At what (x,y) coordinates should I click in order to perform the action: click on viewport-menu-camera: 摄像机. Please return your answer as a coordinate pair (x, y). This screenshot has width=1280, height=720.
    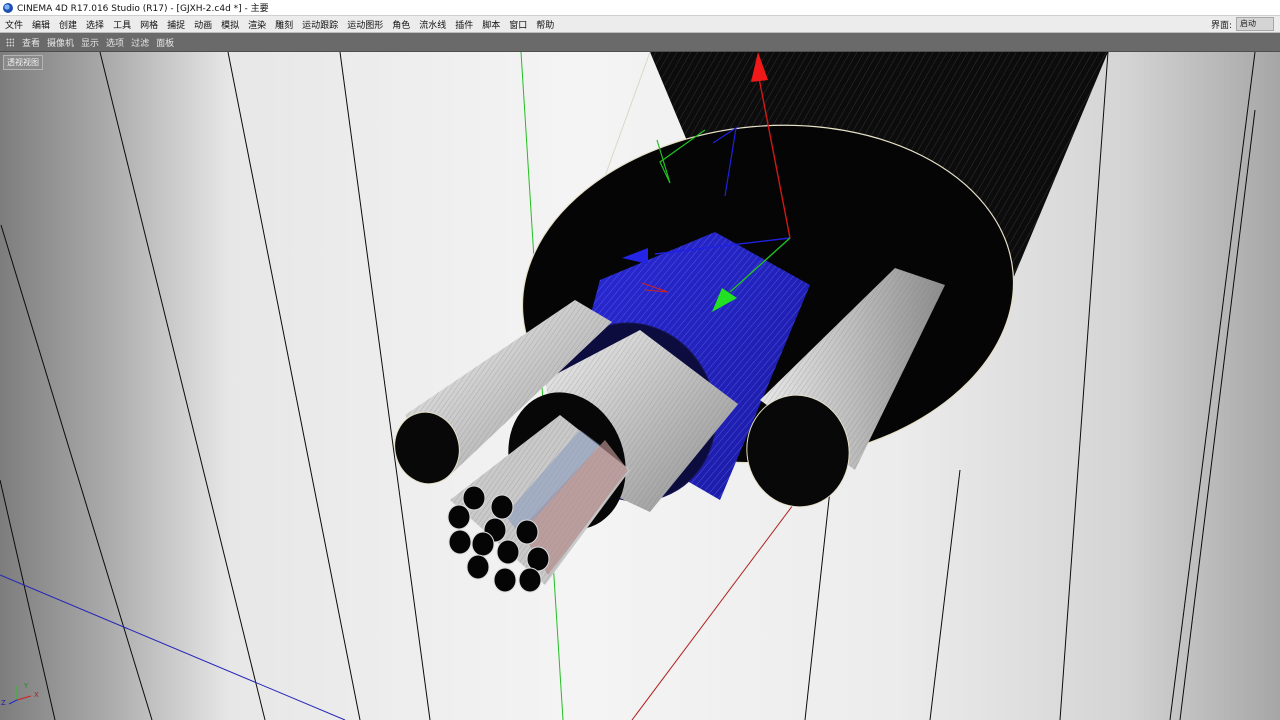
    Looking at the image, I should click on (61, 42).